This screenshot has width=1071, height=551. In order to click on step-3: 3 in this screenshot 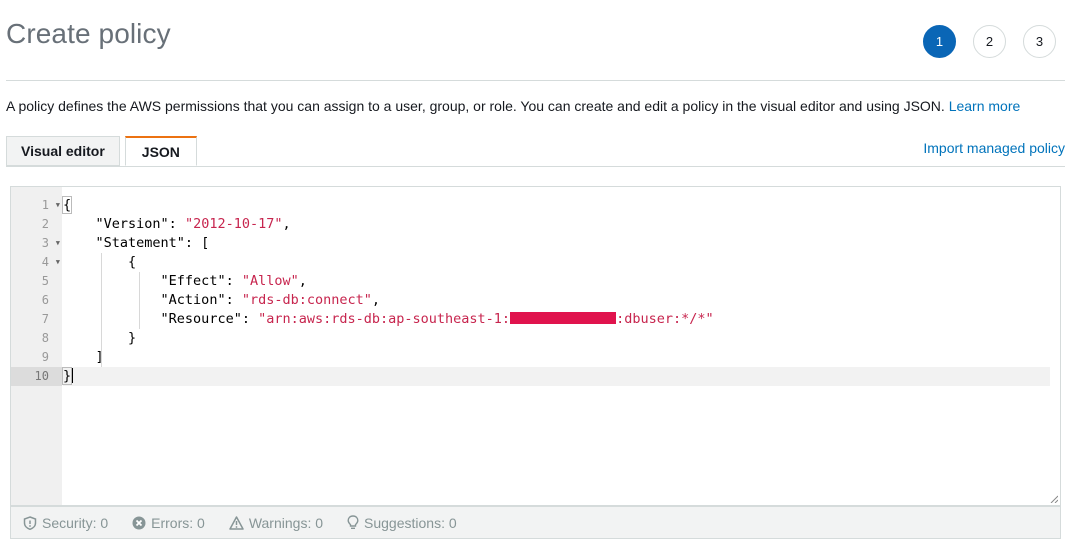, I will do `click(1039, 41)`.